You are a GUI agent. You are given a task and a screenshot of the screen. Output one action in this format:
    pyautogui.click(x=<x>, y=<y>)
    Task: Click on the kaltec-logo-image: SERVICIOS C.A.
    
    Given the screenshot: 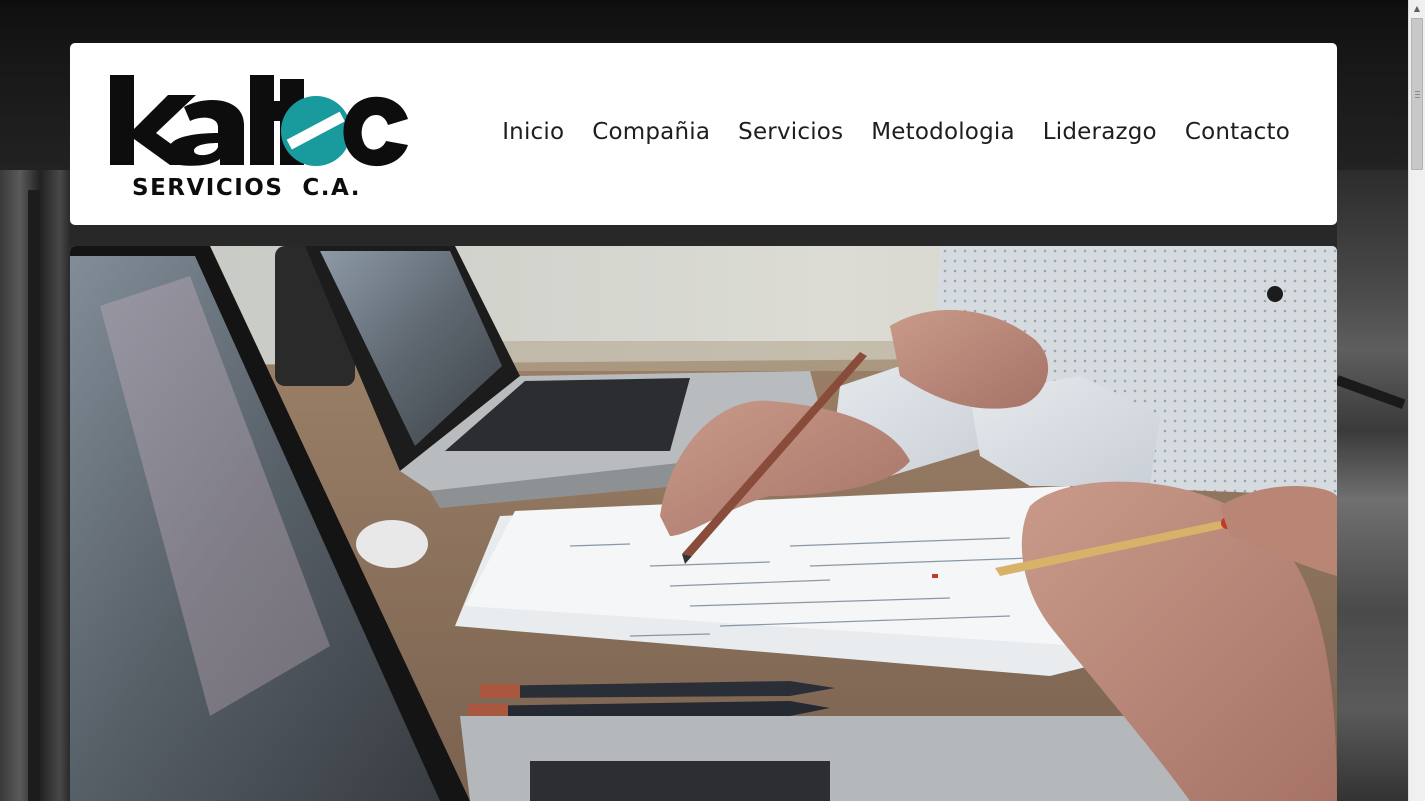 What is the action you would take?
    pyautogui.click(x=259, y=138)
    